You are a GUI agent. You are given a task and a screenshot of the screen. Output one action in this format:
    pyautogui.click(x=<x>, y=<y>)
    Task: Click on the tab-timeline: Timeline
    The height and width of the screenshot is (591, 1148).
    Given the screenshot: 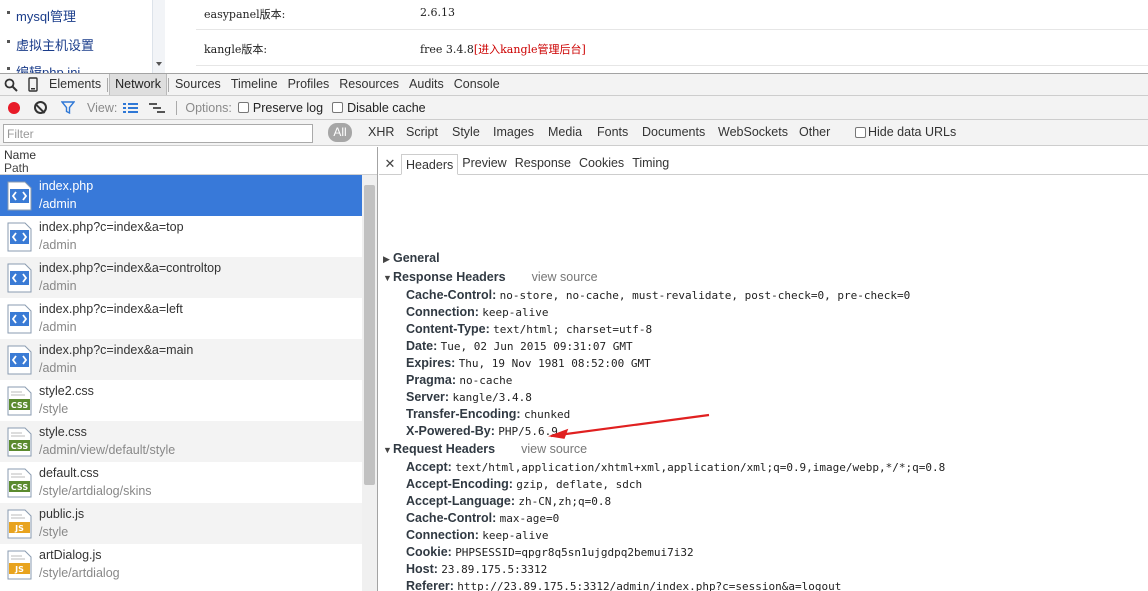 What is the action you would take?
    pyautogui.click(x=254, y=84)
    